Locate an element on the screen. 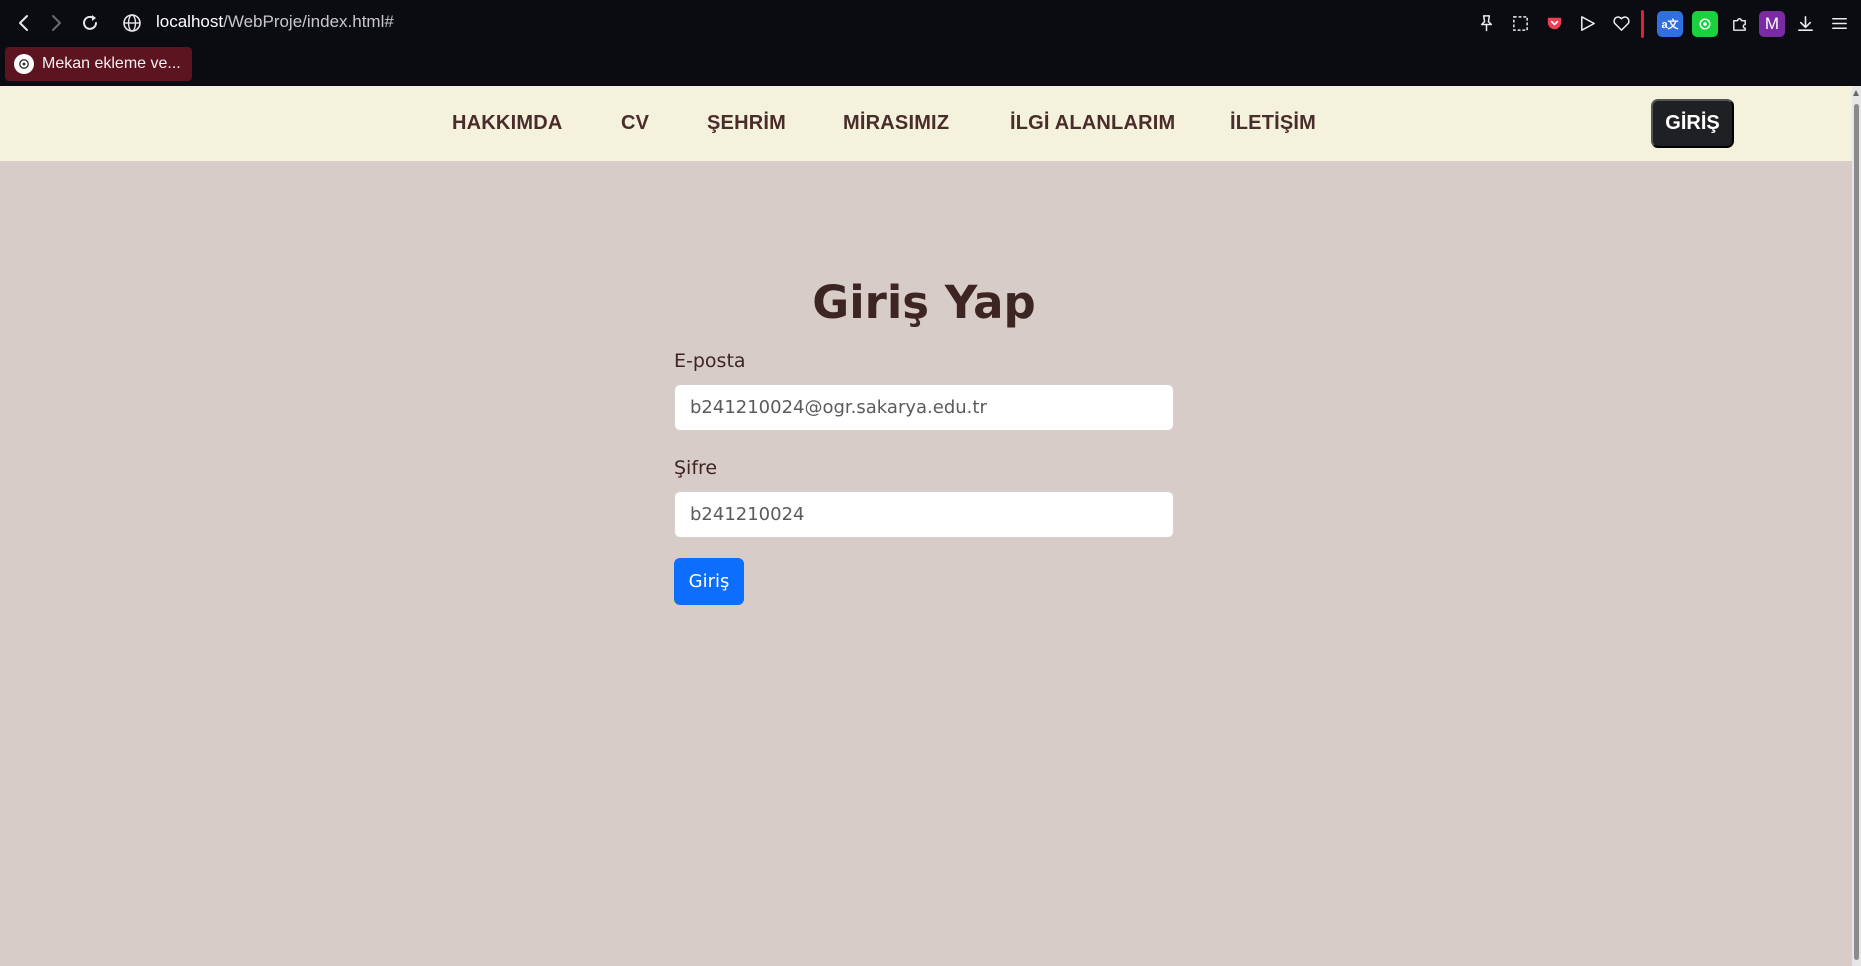 This screenshot has width=1861, height=966. login-title: Giriş Yap is located at coordinates (924, 302).